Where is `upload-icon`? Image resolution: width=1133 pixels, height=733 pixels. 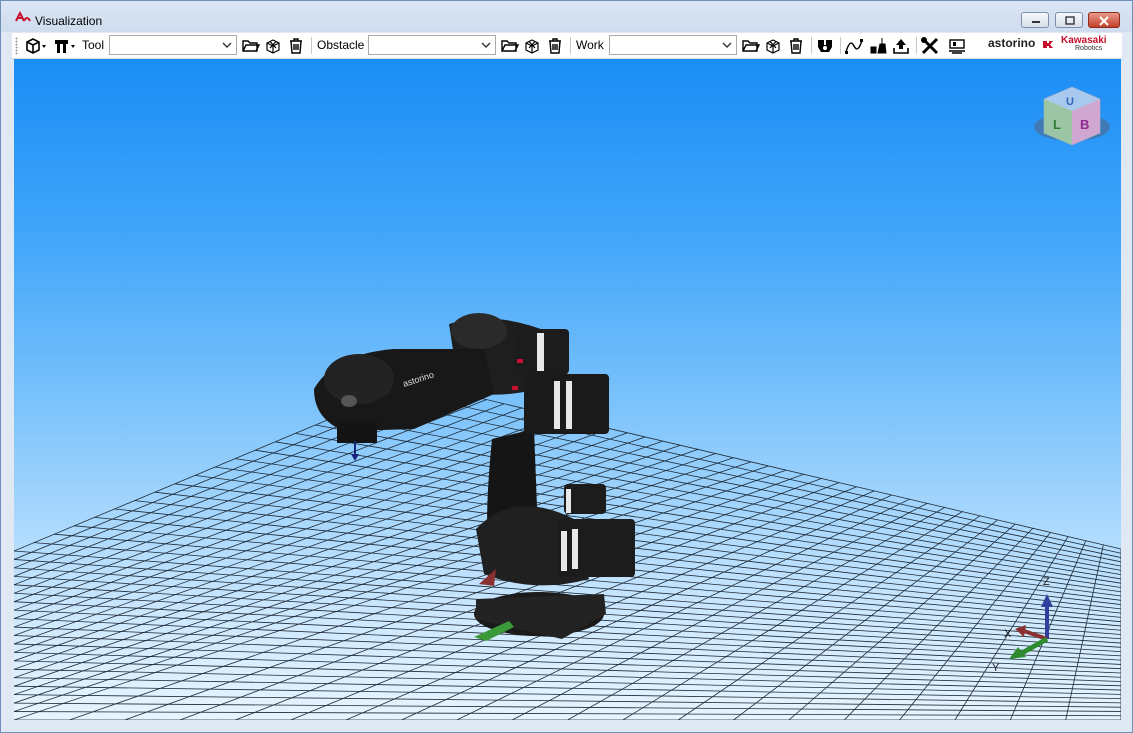 upload-icon is located at coordinates (901, 46).